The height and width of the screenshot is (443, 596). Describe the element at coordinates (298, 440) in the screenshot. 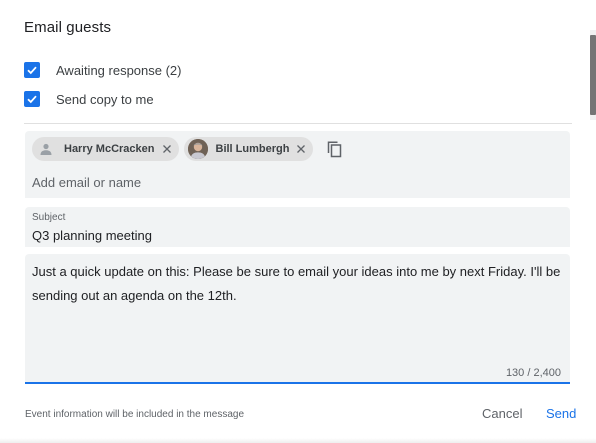

I see `bottom-edge` at that location.